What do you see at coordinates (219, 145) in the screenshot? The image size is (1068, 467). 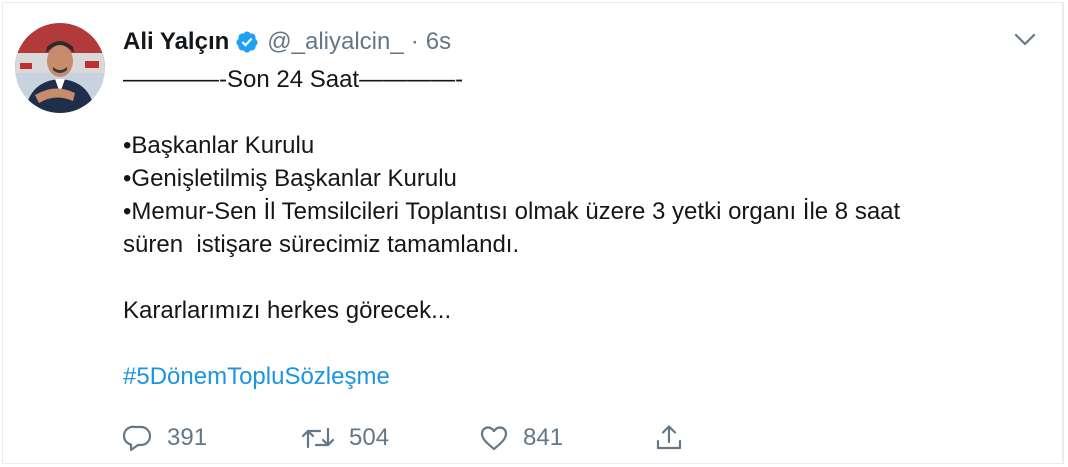 I see `bullet-item: •Başkanlar Kurulu` at bounding box center [219, 145].